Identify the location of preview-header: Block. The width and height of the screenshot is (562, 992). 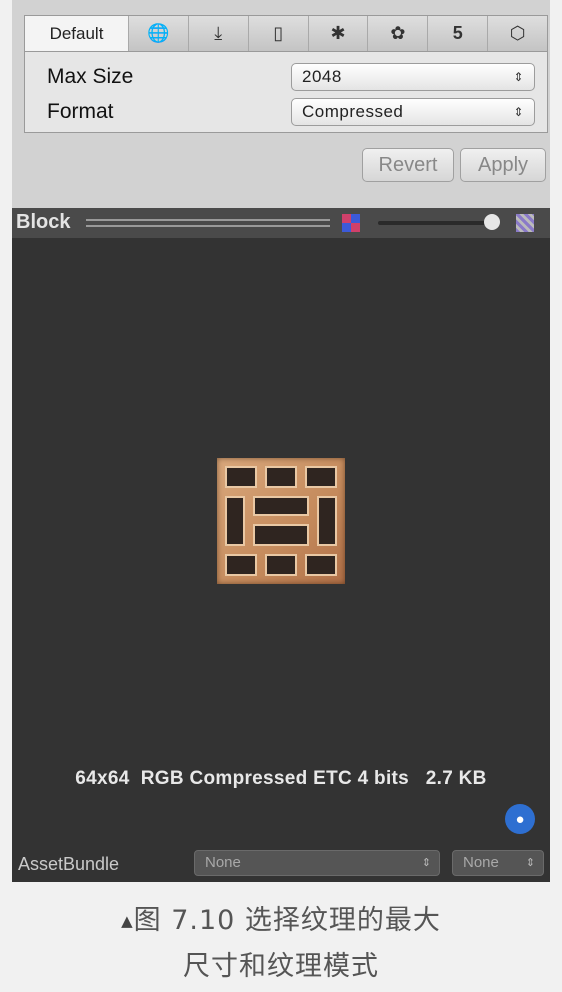
(281, 223).